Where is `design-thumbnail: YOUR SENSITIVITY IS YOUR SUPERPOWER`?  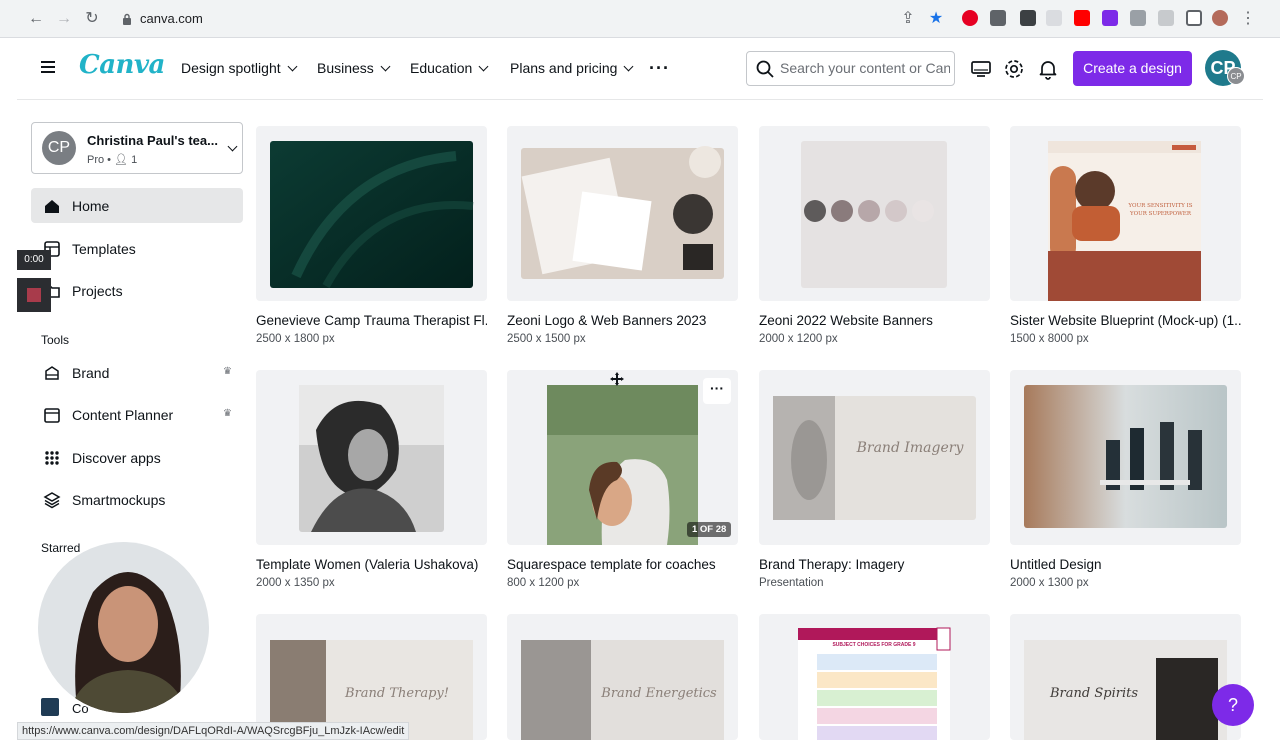
design-thumbnail: YOUR SENSITIVITY IS YOUR SUPERPOWER is located at coordinates (1125, 213).